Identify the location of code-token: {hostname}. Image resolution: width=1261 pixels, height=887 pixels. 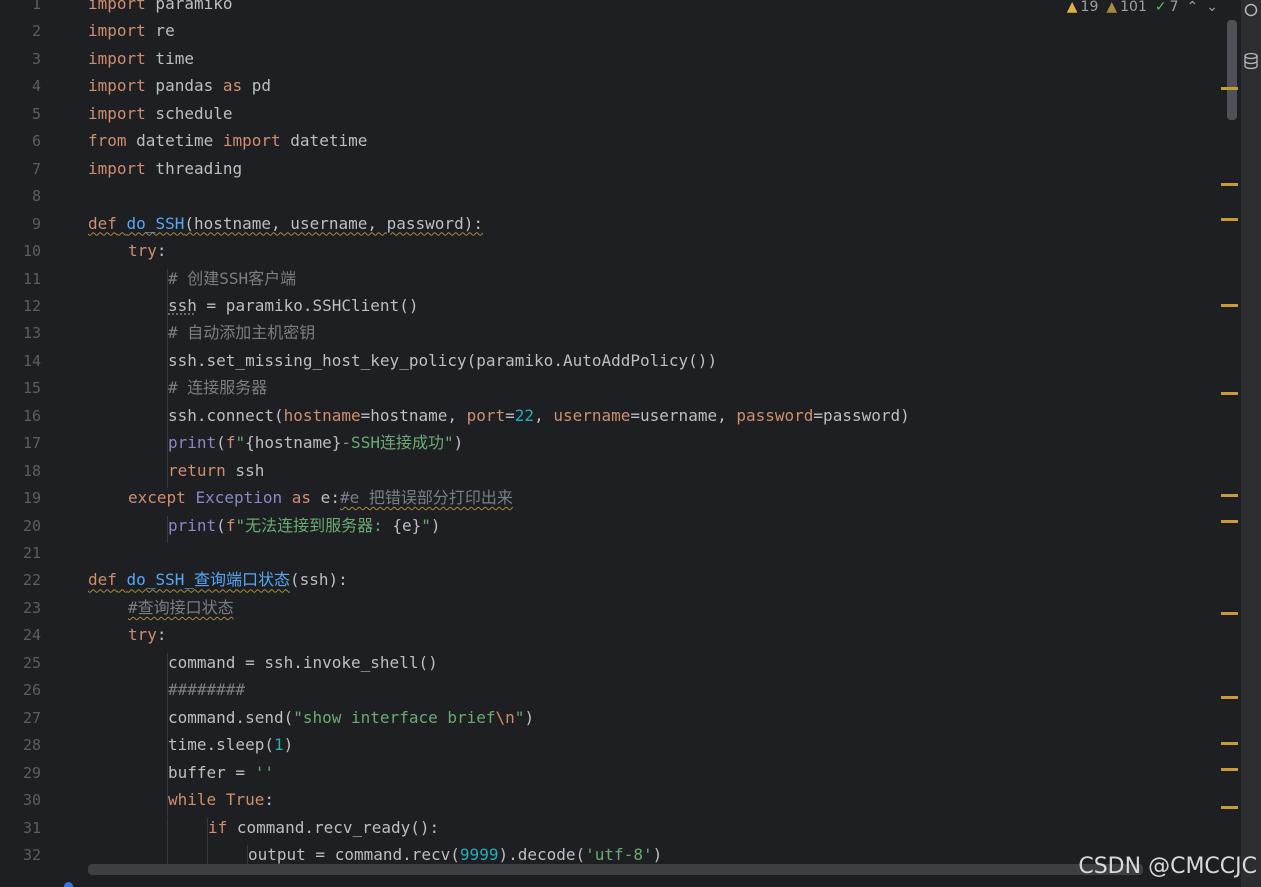
(293, 443).